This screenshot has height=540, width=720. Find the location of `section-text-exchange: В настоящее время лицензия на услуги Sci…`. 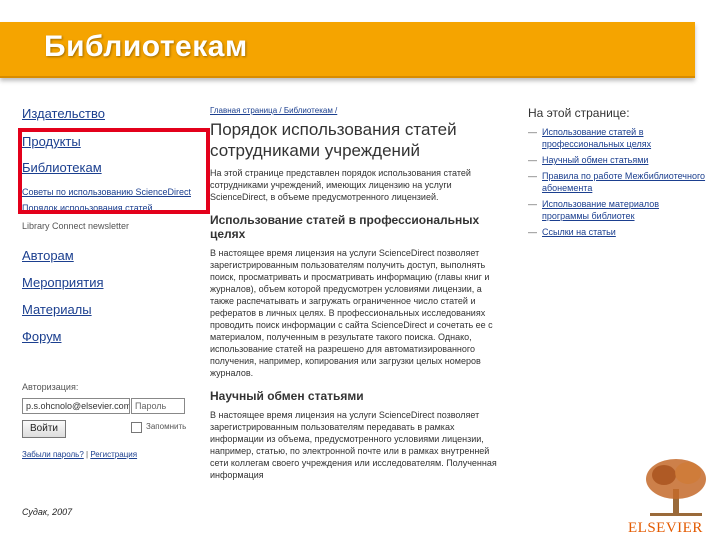

section-text-exchange: В настоящее время лицензия на услуги Sci… is located at coordinates (353, 445).